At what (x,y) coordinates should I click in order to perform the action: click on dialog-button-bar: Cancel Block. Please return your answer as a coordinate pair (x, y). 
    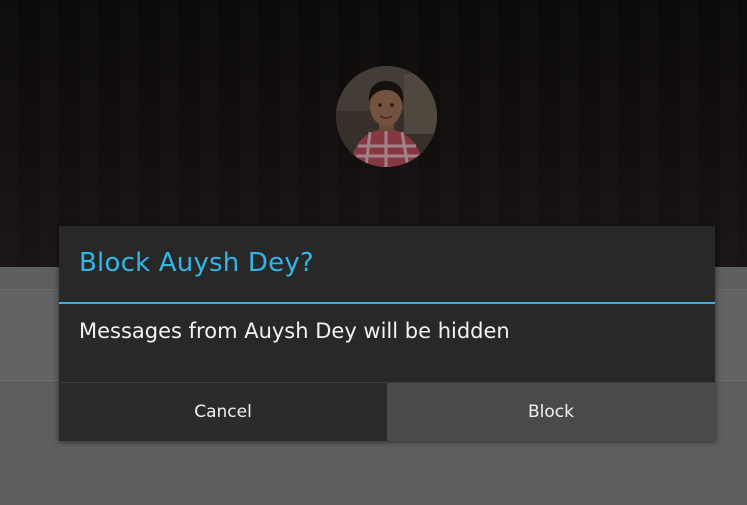
    Looking at the image, I should click on (387, 411).